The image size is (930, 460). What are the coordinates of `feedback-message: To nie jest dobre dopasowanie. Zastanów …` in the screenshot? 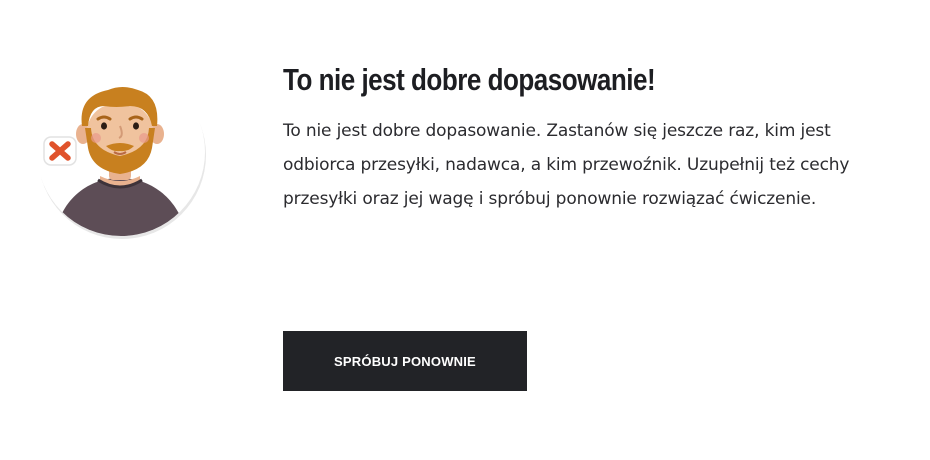 It's located at (566, 165).